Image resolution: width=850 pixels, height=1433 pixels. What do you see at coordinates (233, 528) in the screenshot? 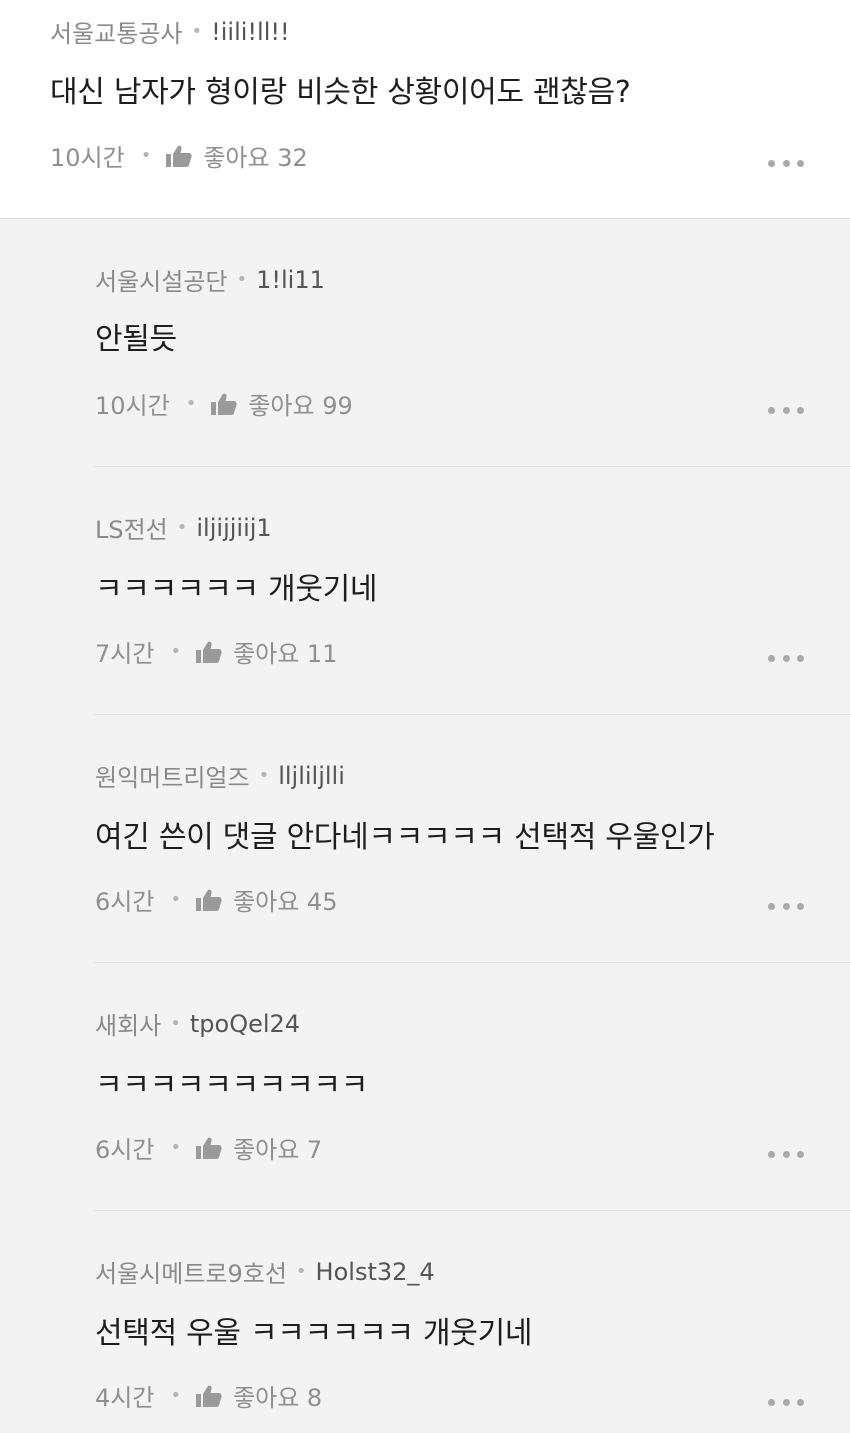
I see `nickname: iljijjiij1` at bounding box center [233, 528].